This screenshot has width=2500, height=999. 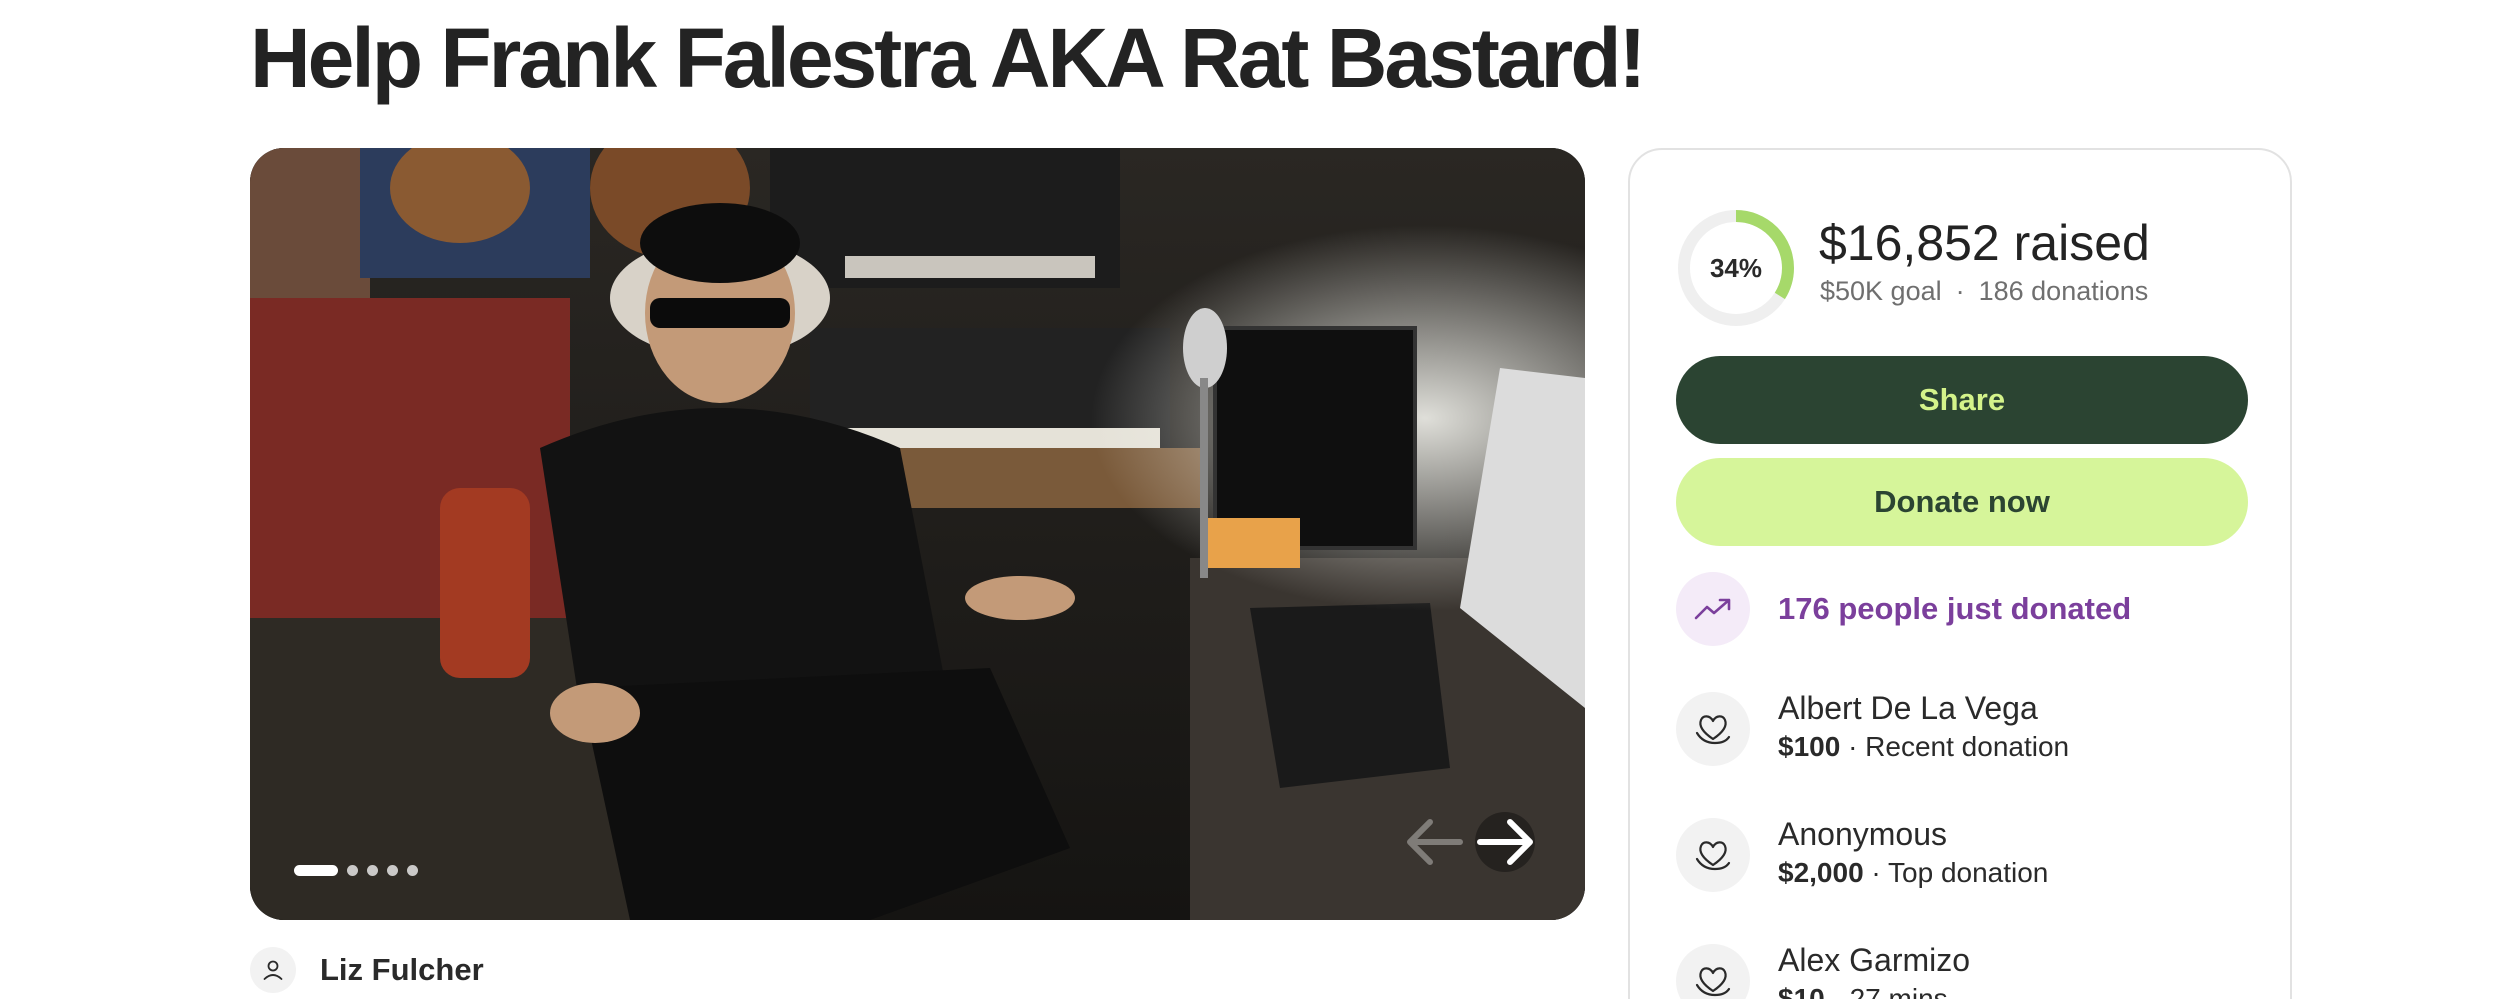 What do you see at coordinates (1959, 746) in the screenshot?
I see `donor-note: · Recent donation` at bounding box center [1959, 746].